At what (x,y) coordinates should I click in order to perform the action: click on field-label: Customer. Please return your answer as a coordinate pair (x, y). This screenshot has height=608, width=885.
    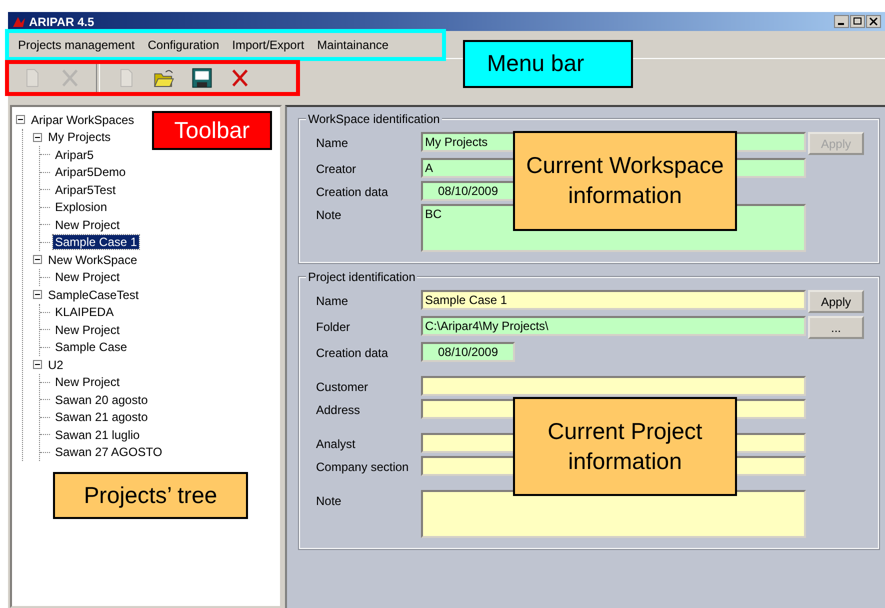
    Looking at the image, I should click on (343, 386).